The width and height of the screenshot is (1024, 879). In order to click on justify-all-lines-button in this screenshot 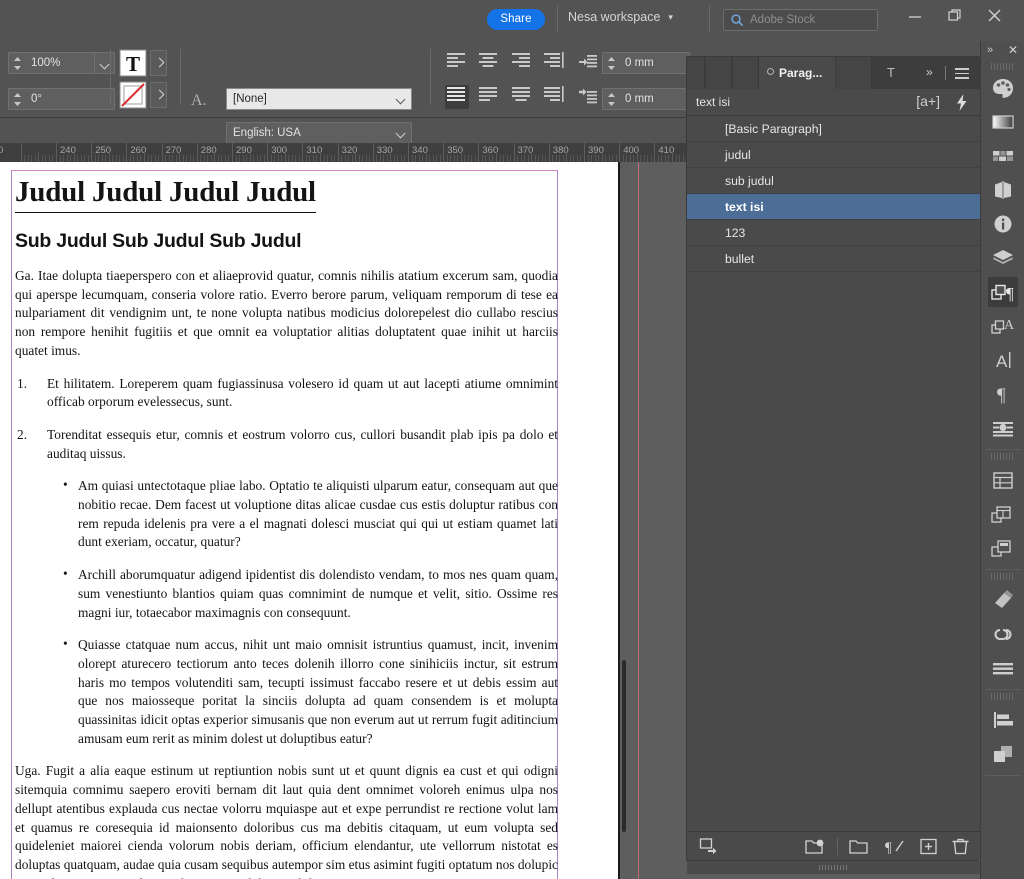, I will do `click(457, 97)`.